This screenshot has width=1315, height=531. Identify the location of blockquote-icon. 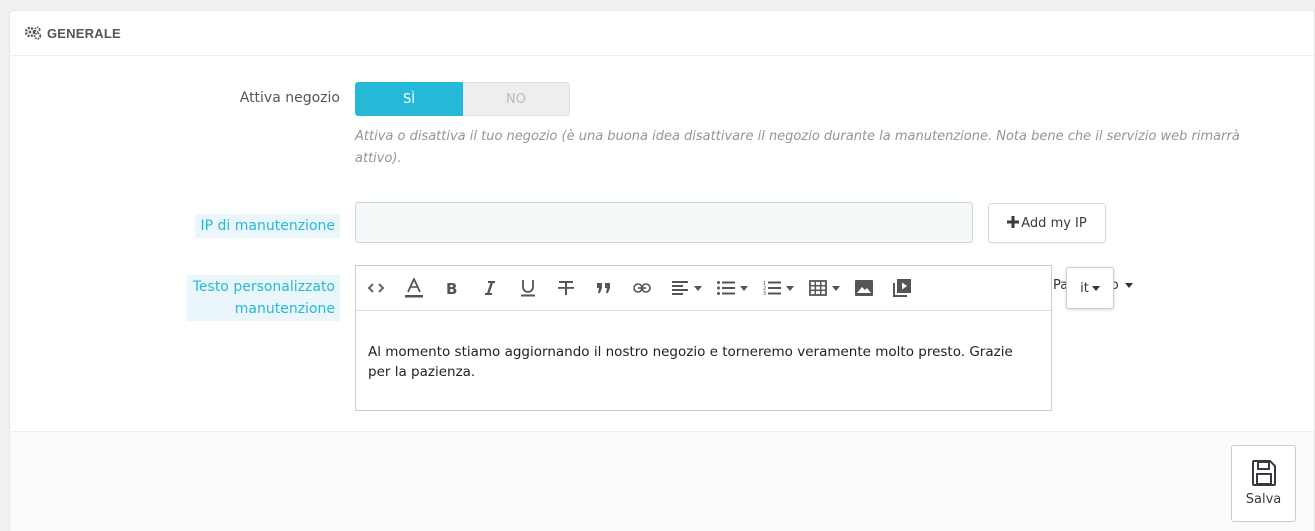
(604, 288).